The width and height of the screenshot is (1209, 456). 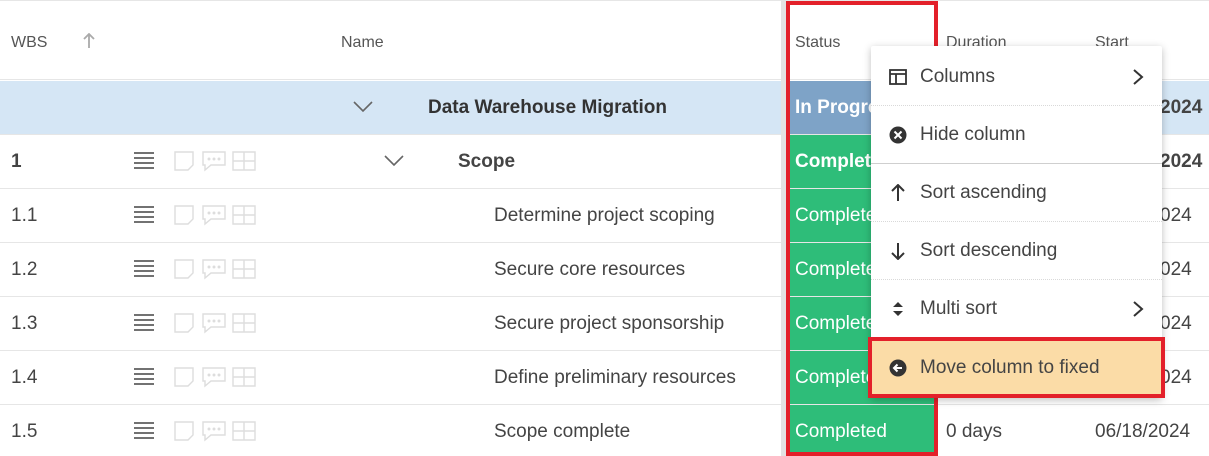 I want to click on menu-item-label: Multi sort, so click(x=959, y=308).